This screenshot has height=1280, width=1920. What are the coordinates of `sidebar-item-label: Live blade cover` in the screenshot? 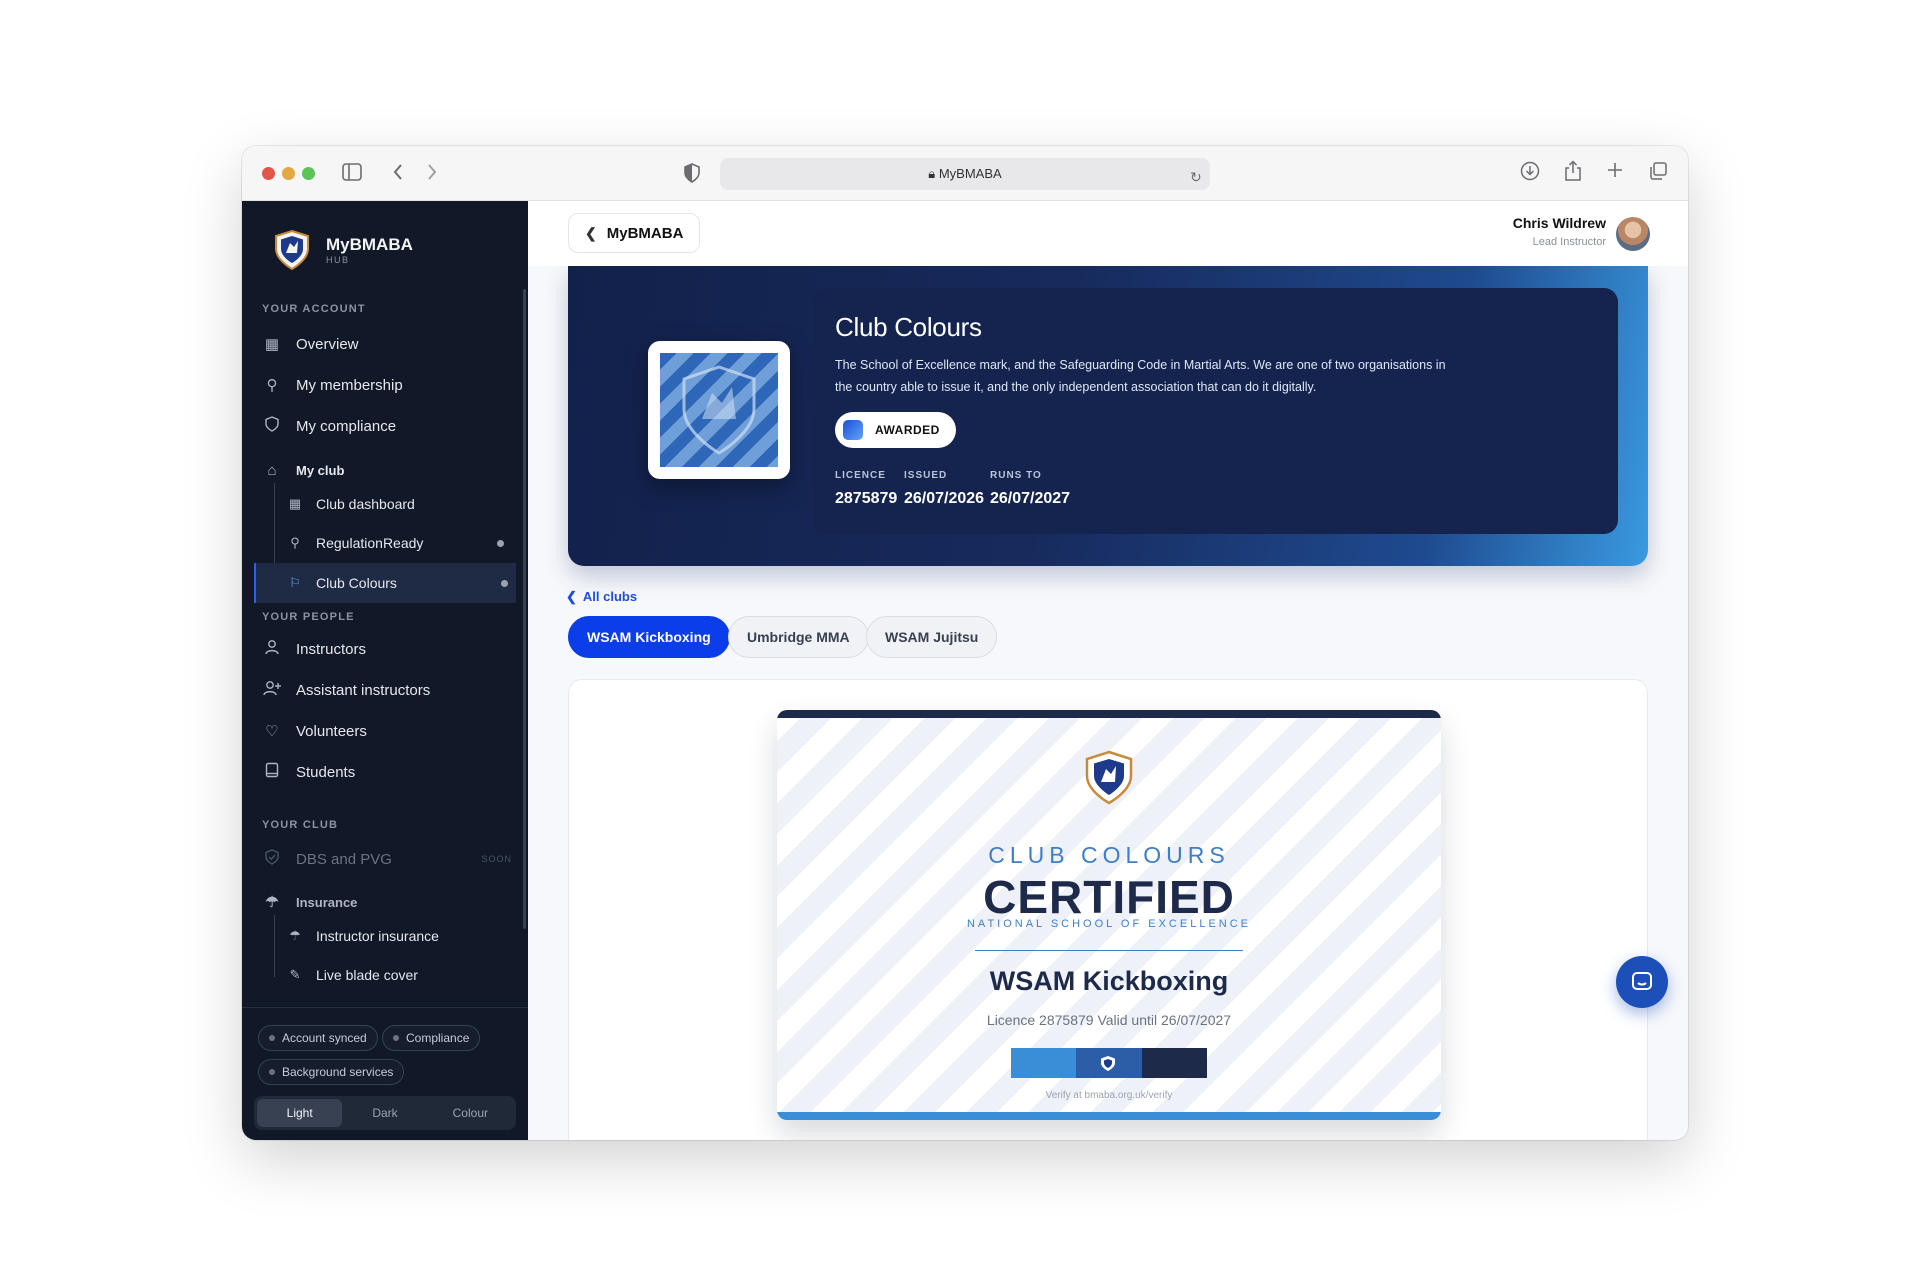 It's located at (367, 975).